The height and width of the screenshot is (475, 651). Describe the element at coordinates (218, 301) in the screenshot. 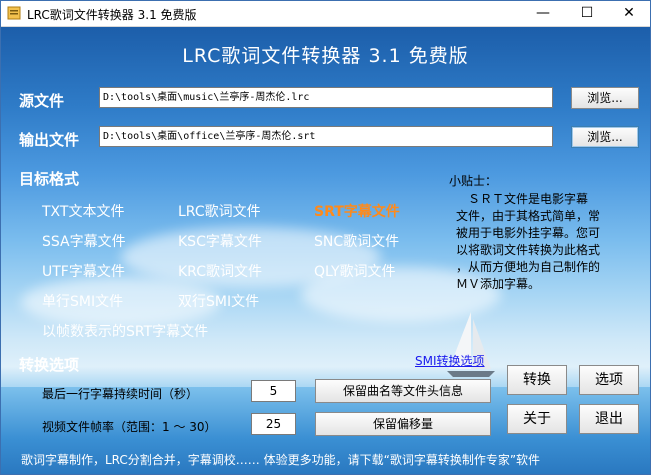

I see `format-double-smi: 双行SMI文件` at that location.